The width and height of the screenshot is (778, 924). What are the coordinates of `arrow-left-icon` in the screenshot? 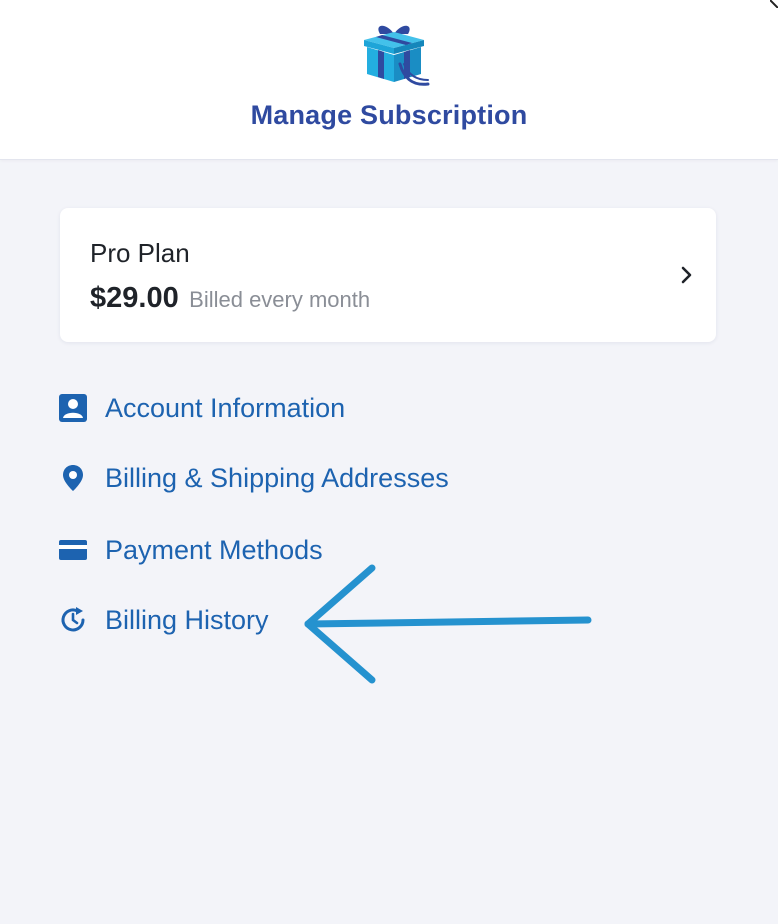 It's located at (448, 624).